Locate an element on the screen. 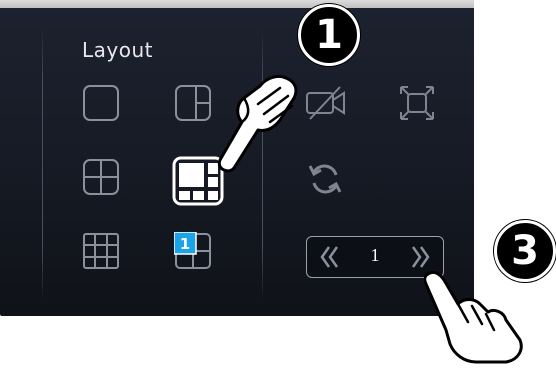 Image resolution: width=556 pixels, height=368 pixels. single-view-icon is located at coordinates (101, 103).